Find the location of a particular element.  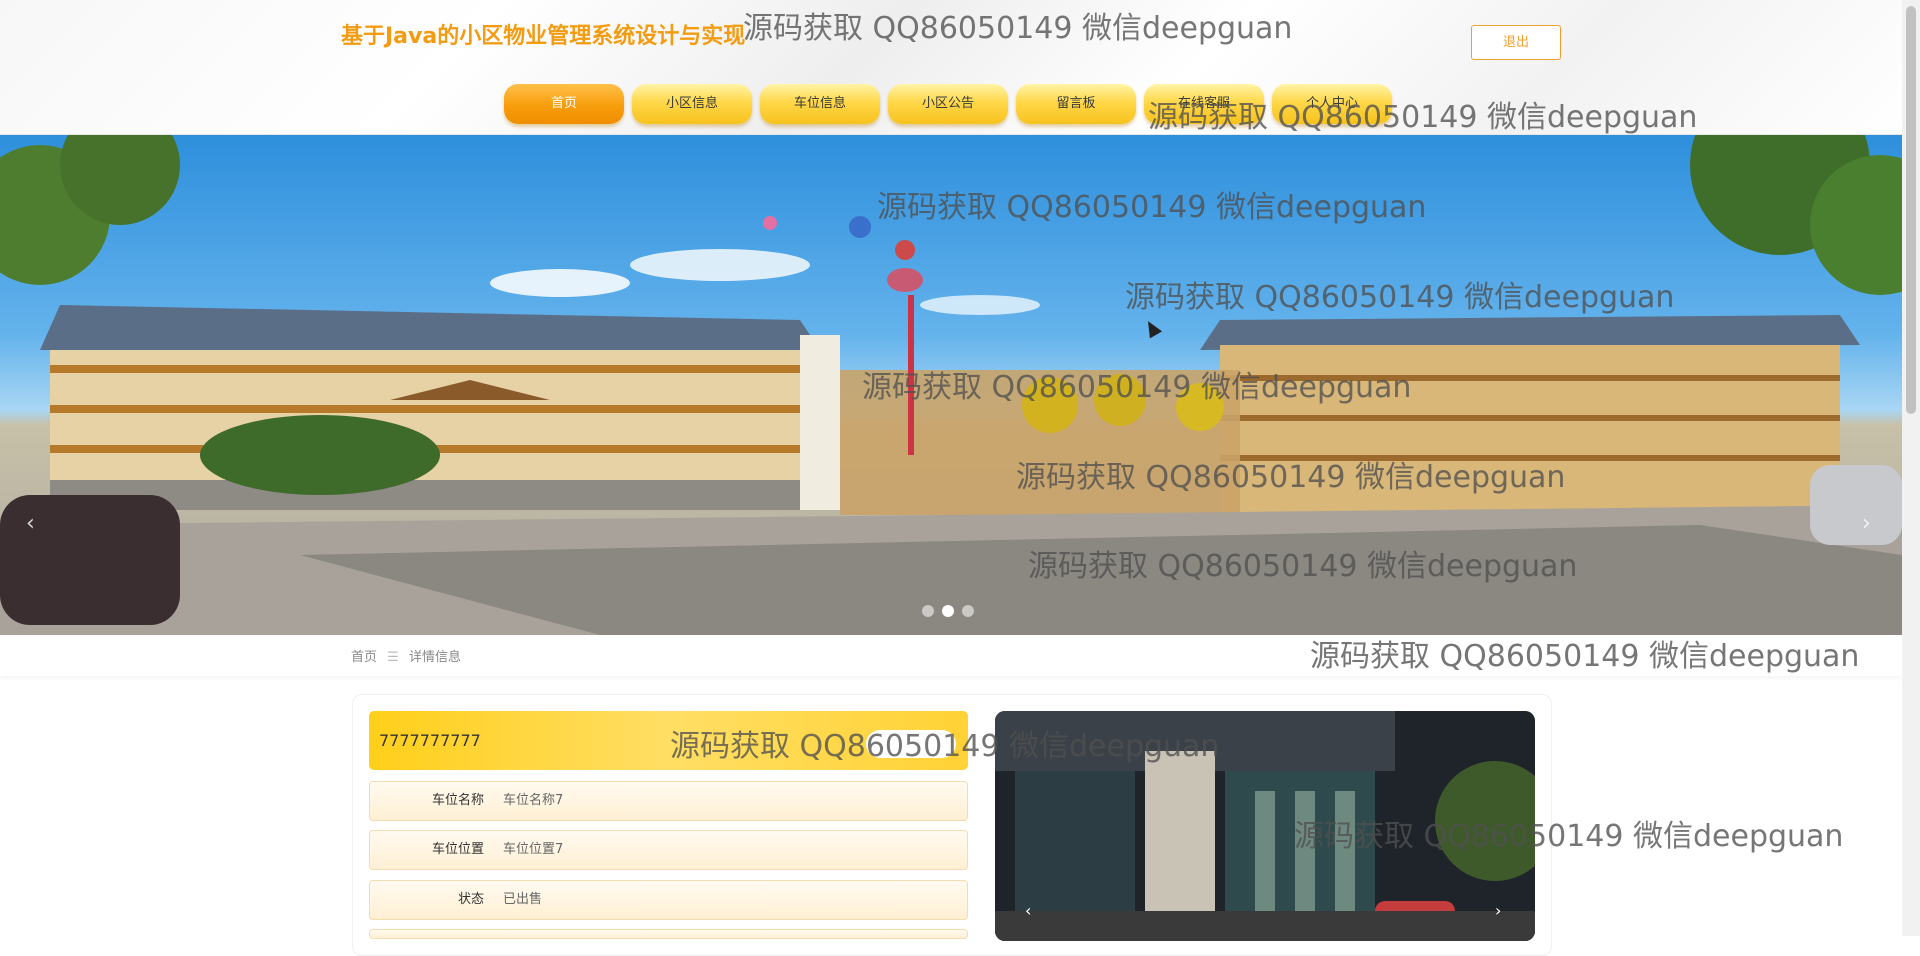

detail-image is located at coordinates (1265, 826).